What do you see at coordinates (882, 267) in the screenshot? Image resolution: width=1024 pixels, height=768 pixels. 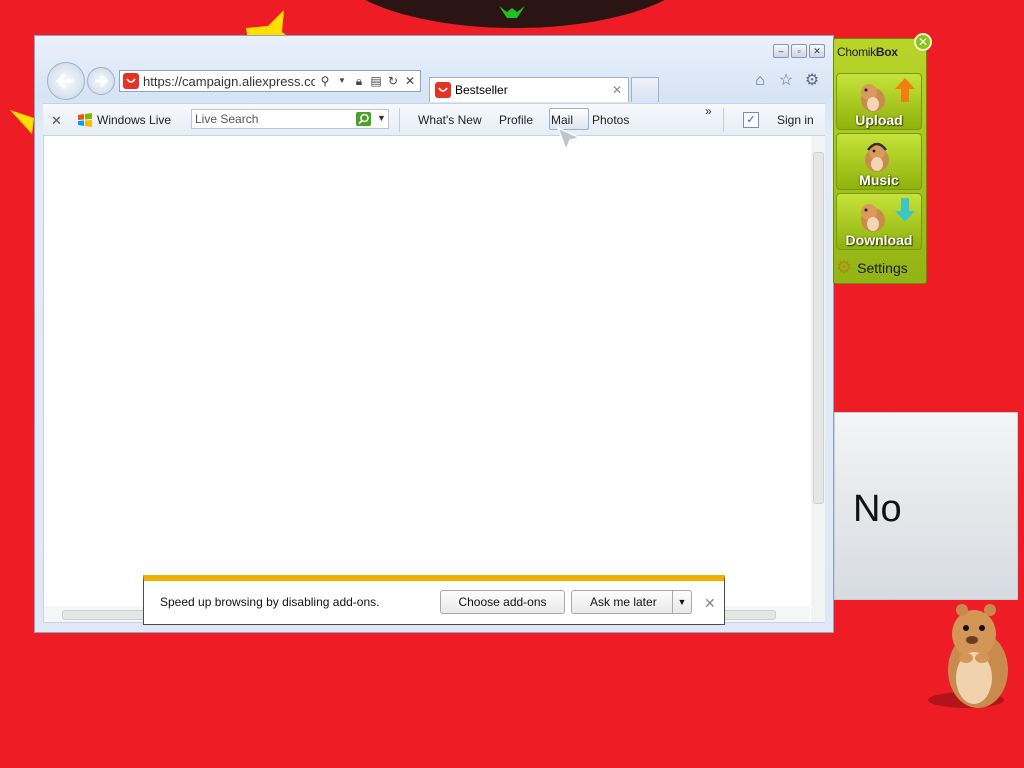 I see `settings-label: Settings` at bounding box center [882, 267].